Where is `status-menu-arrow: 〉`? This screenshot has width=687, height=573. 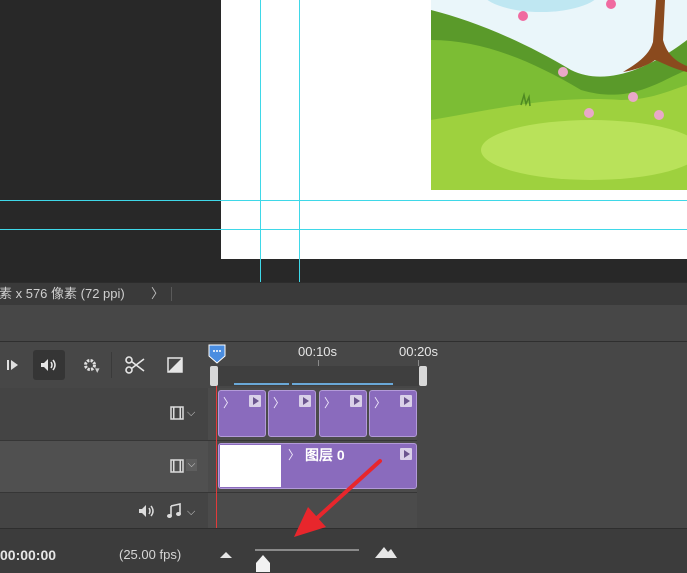 status-menu-arrow: 〉 is located at coordinates (157, 294).